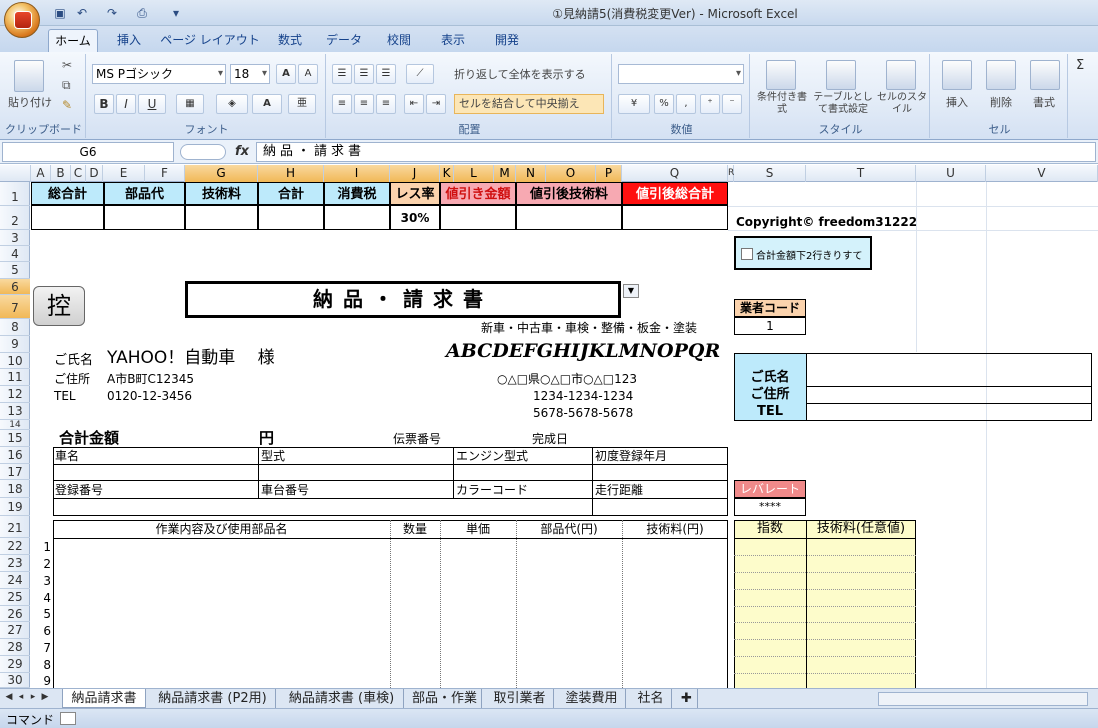 This screenshot has width=1098, height=728. I want to click on row-header: 21, so click(15, 527).